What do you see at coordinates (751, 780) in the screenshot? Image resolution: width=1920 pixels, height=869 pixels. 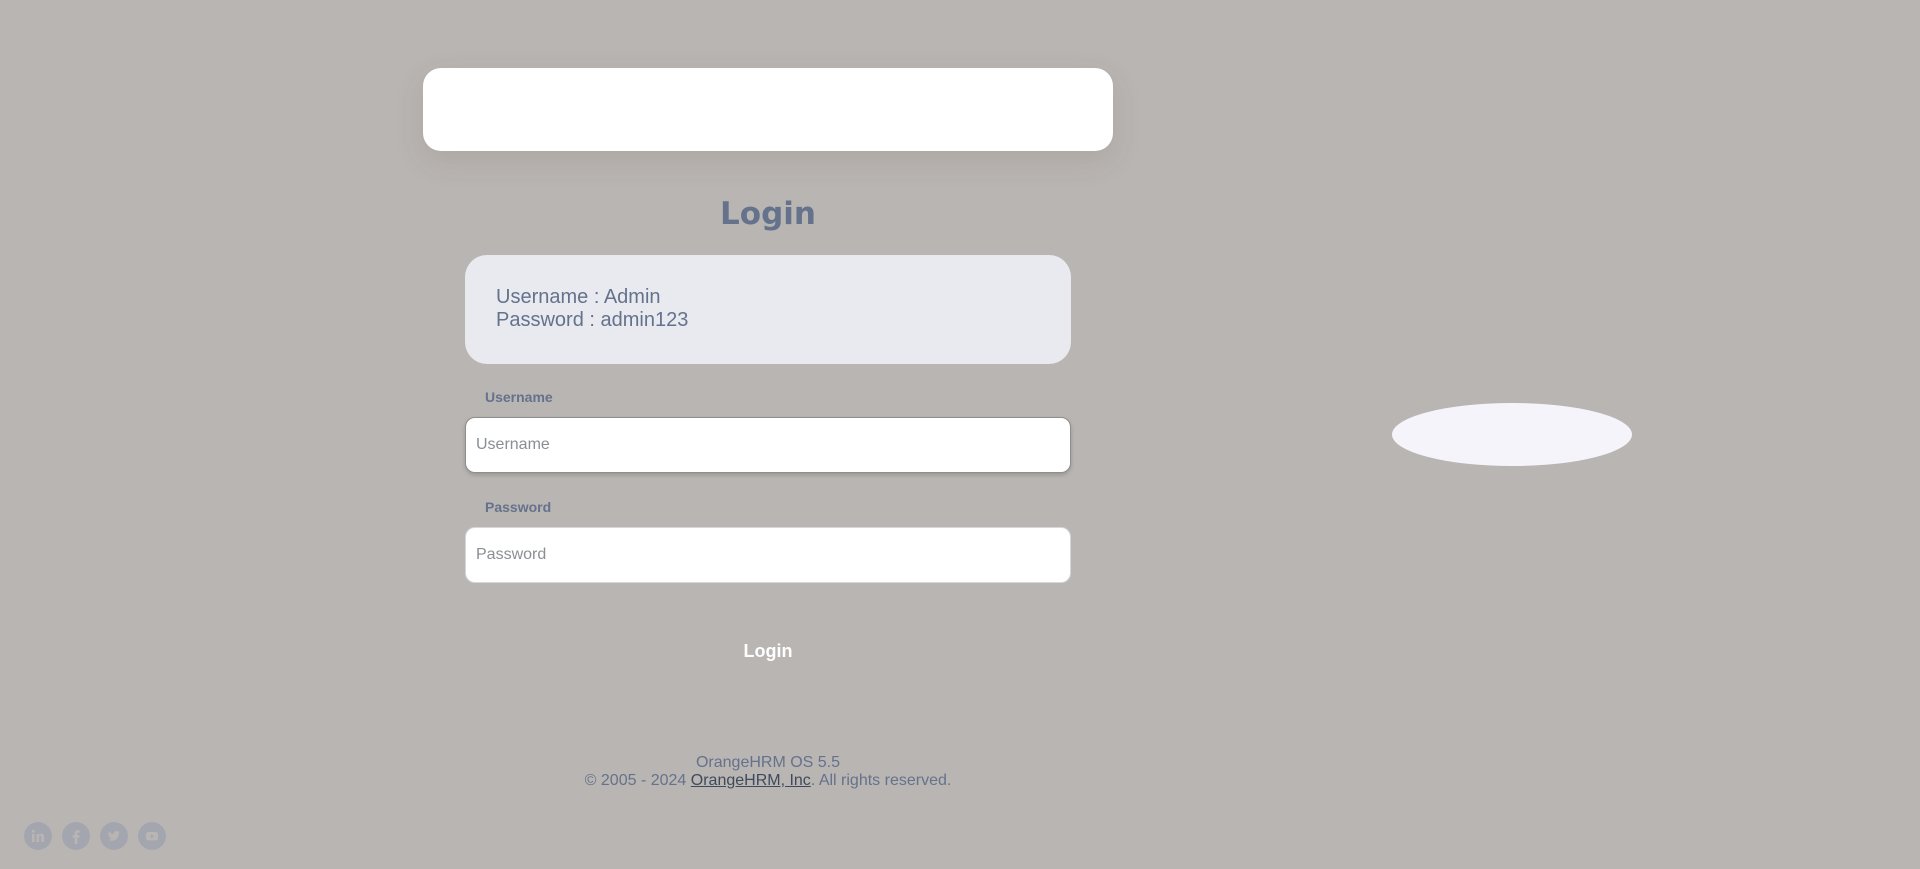 I see `company-link: OrangeHRM, Inc` at bounding box center [751, 780].